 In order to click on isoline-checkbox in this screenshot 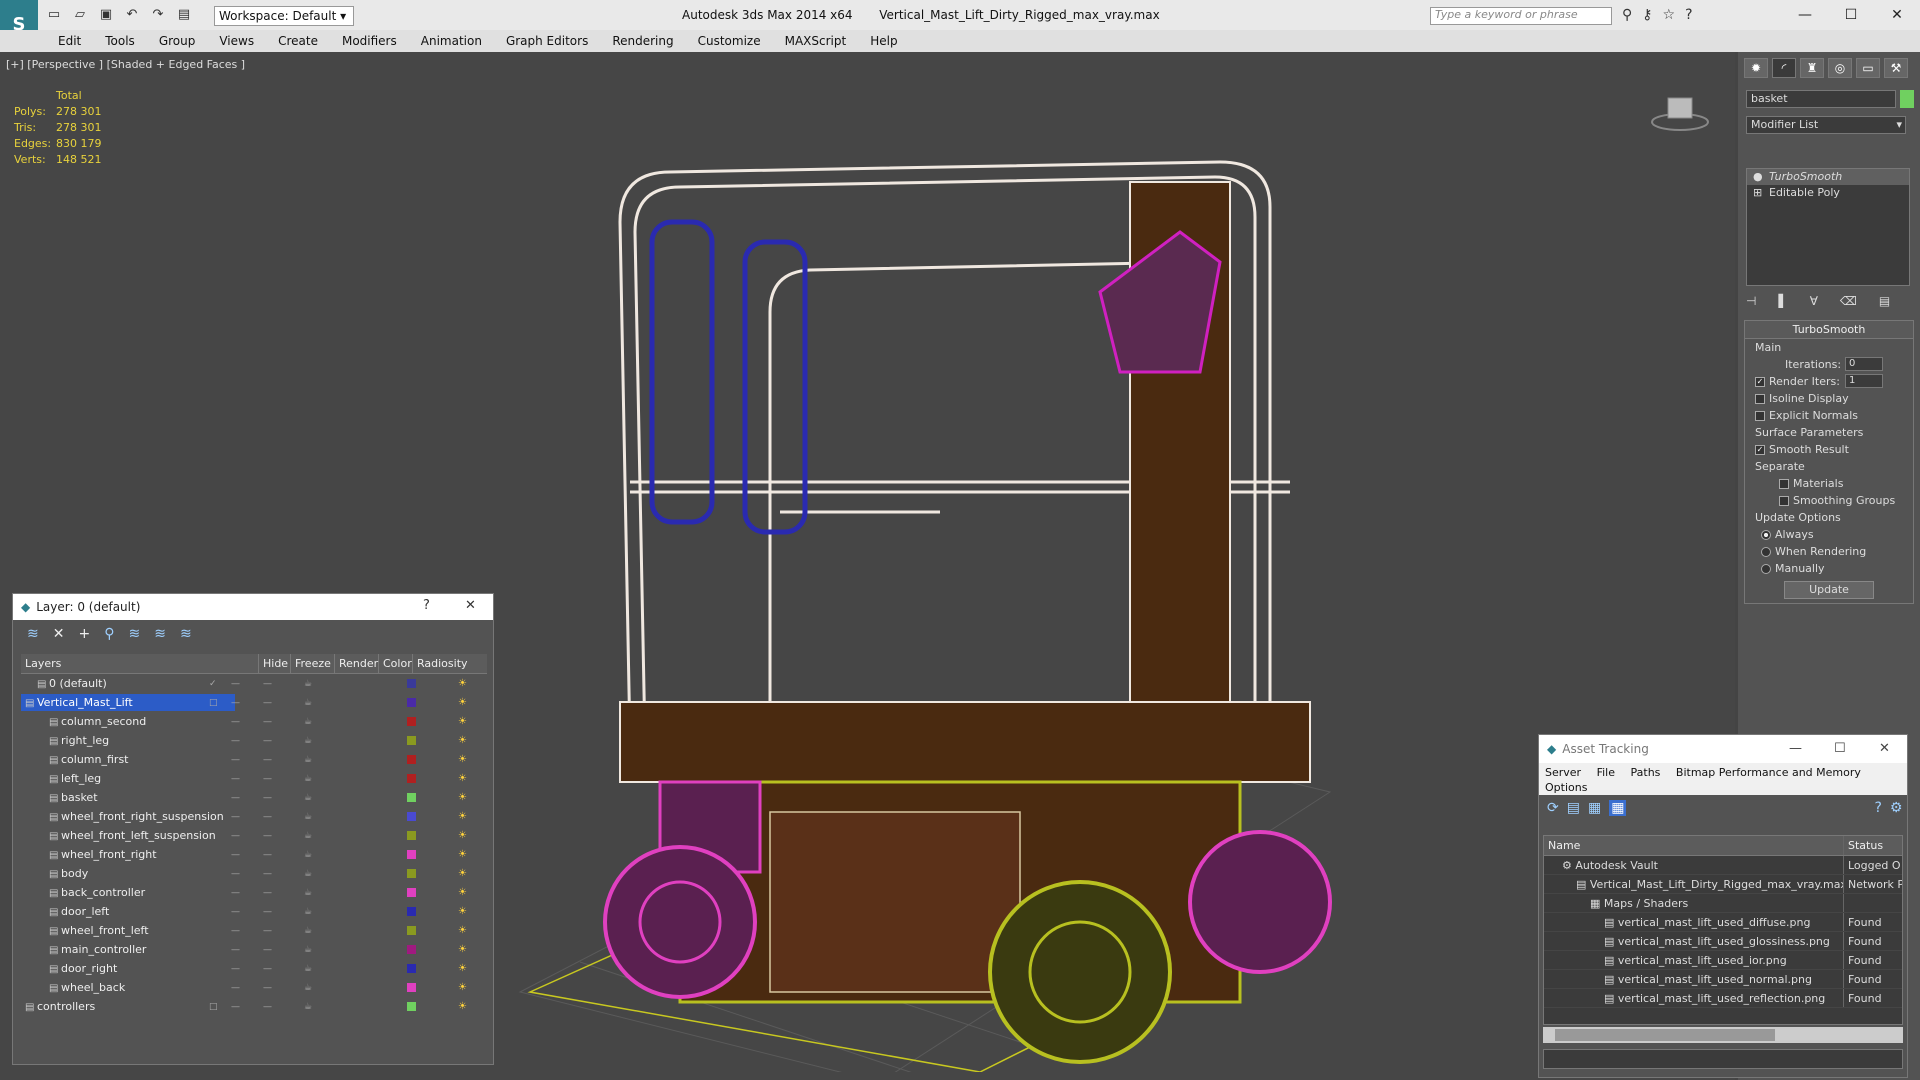, I will do `click(1760, 399)`.